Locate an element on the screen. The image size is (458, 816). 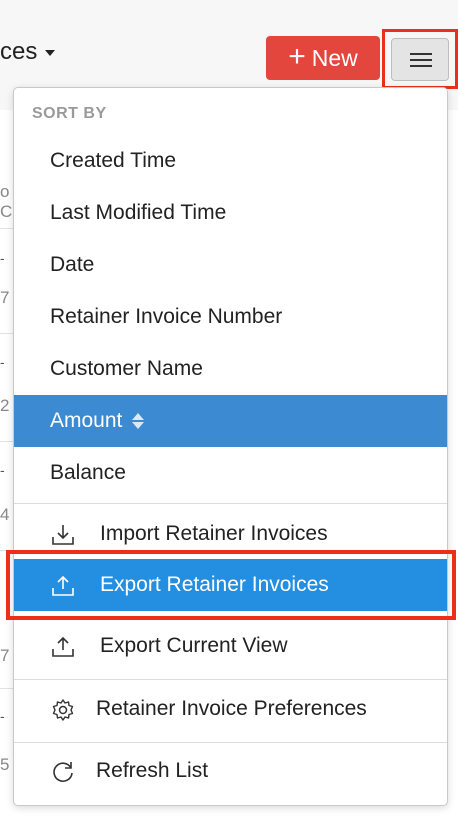
sort-option-customer-name: Customer Name is located at coordinates (230, 369).